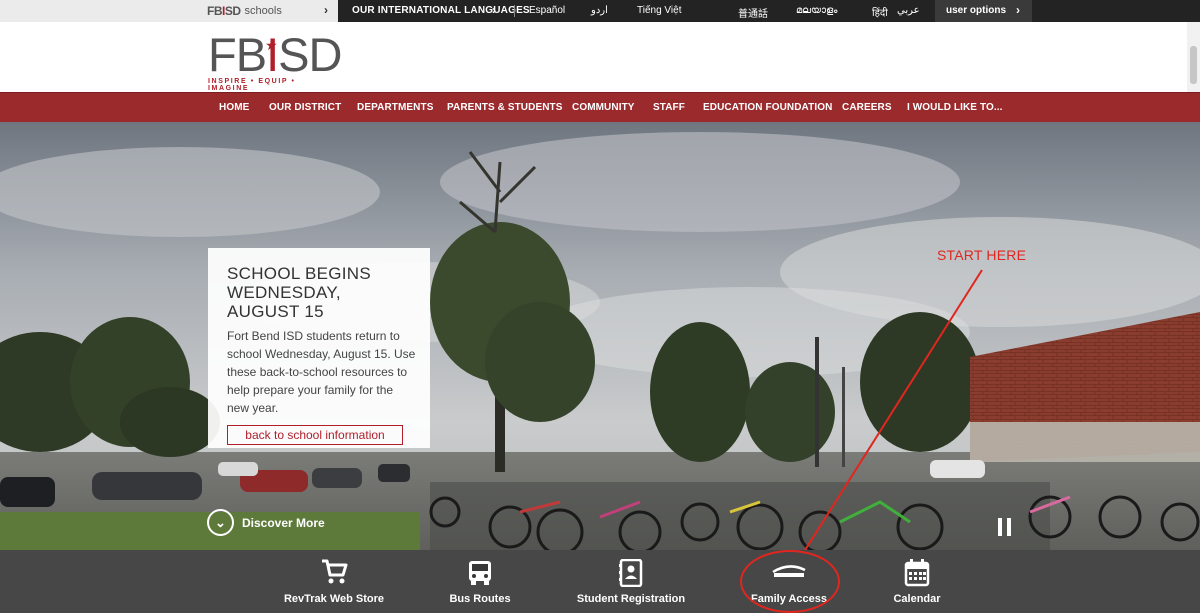 The width and height of the screenshot is (1200, 613). Describe the element at coordinates (976, 10) in the screenshot. I see `user-options-label: user options` at that location.